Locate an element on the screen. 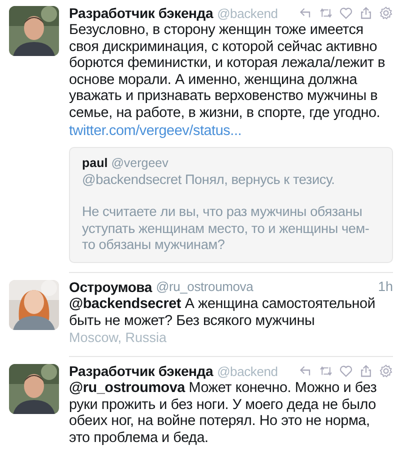  location: Moscow, Russia is located at coordinates (118, 338).